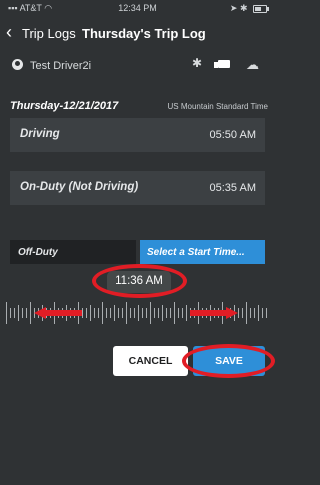  Describe the element at coordinates (17, 64) in the screenshot. I see `driver-avatar-icon` at that location.